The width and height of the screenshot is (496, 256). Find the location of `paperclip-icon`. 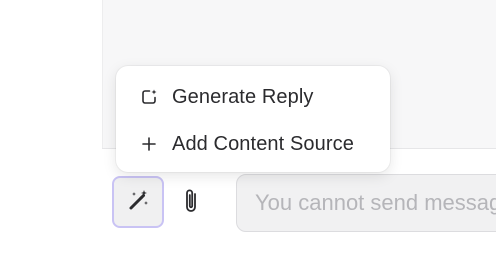

paperclip-icon is located at coordinates (191, 203).